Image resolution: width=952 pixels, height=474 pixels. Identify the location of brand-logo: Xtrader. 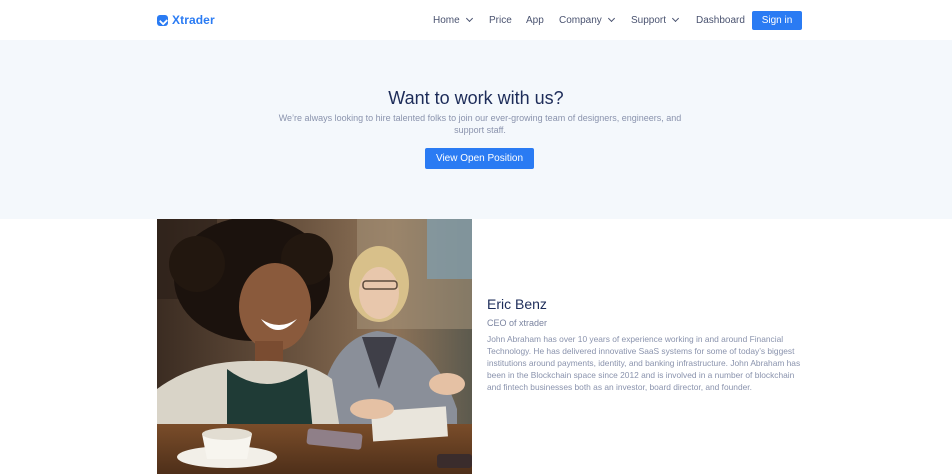
(186, 20).